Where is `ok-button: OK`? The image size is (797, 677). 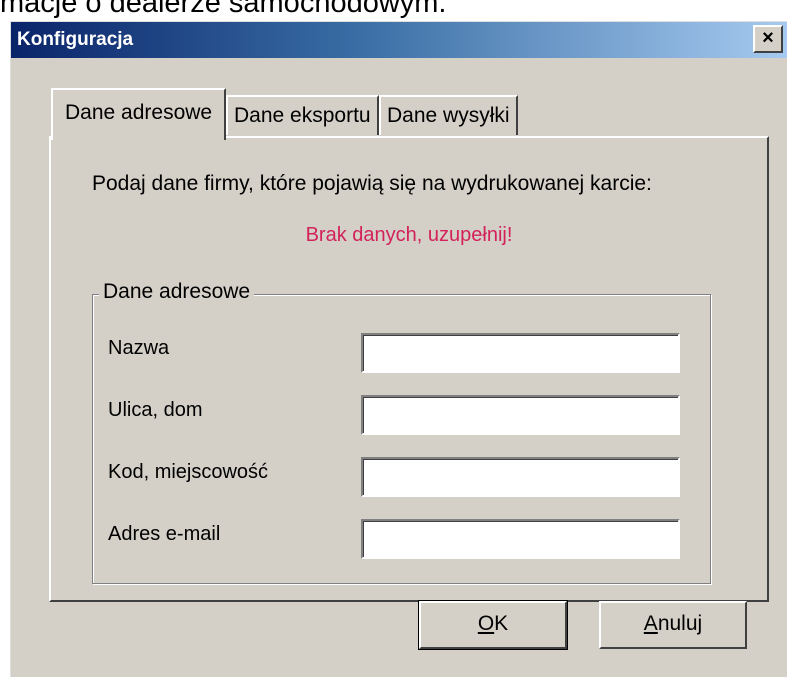 ok-button: OK is located at coordinates (493, 625).